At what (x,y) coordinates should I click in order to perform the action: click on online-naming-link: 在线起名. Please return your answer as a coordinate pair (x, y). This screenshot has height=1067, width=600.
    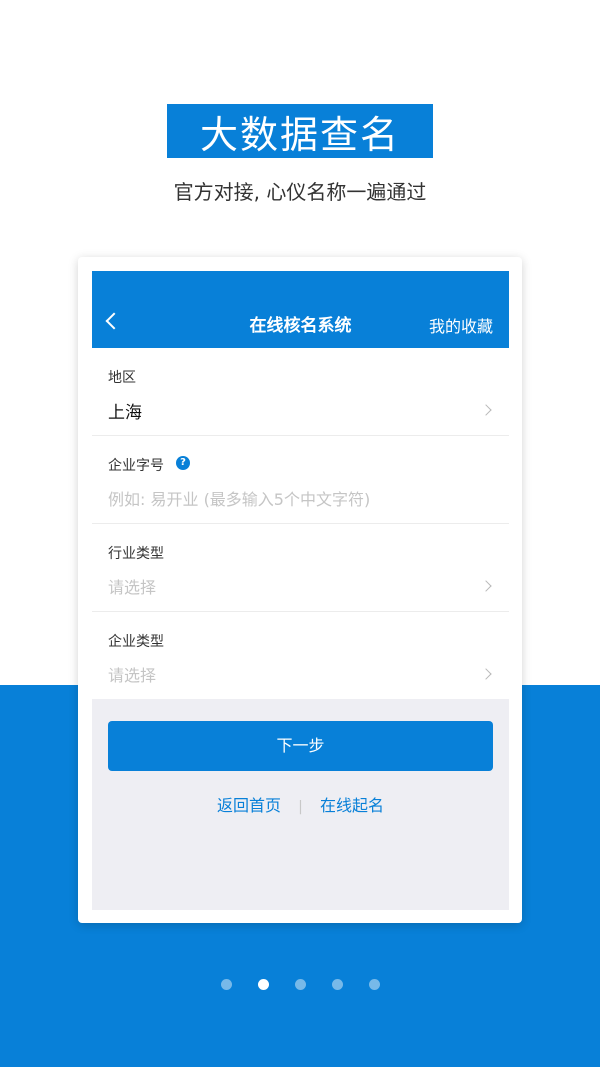
    Looking at the image, I should click on (352, 805).